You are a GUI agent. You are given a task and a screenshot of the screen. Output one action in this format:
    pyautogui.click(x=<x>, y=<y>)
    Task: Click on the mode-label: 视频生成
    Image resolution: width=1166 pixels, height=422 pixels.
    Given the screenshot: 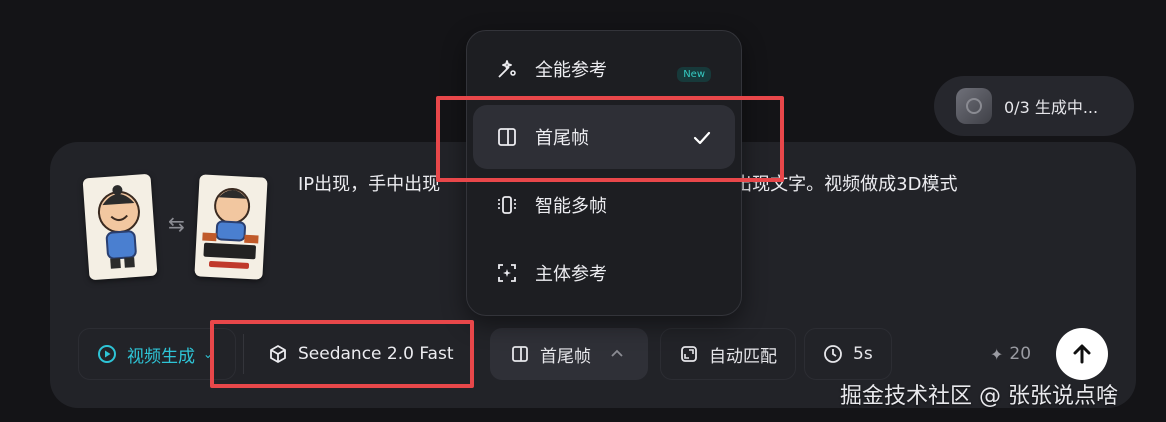 What is the action you would take?
    pyautogui.click(x=161, y=356)
    